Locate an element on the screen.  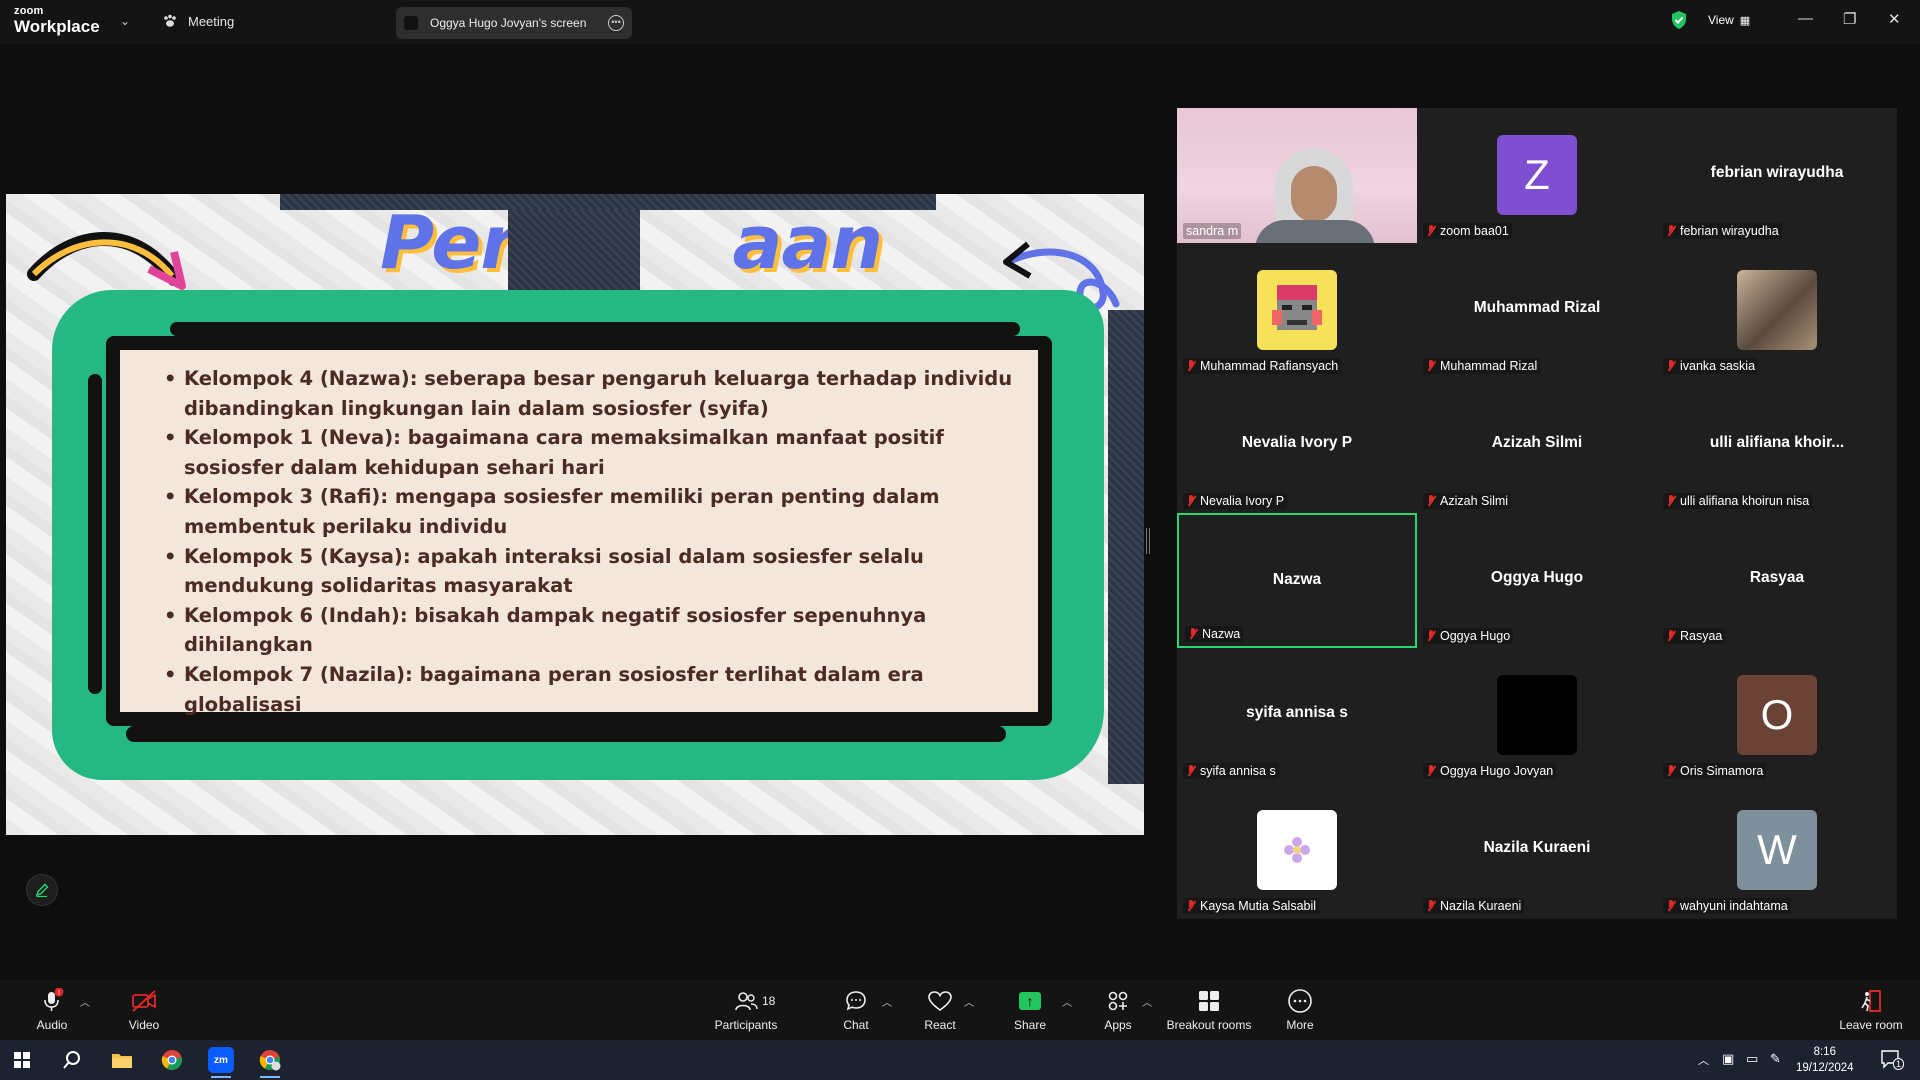
participant-name-label: Nevalia Ivory P is located at coordinates (1235, 501).